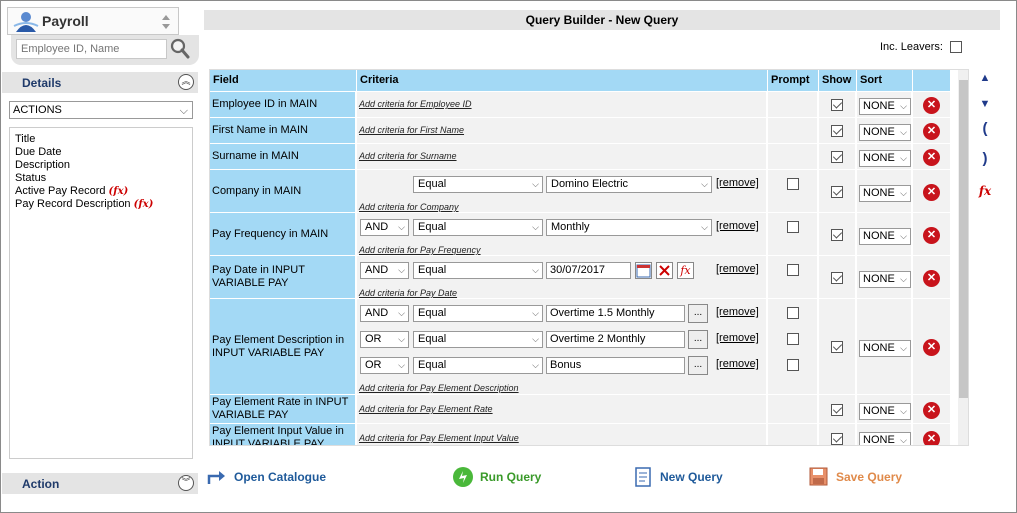 The height and width of the screenshot is (513, 1017). What do you see at coordinates (101, 204) in the screenshot?
I see `list-item: Pay Record Description (fx)` at bounding box center [101, 204].